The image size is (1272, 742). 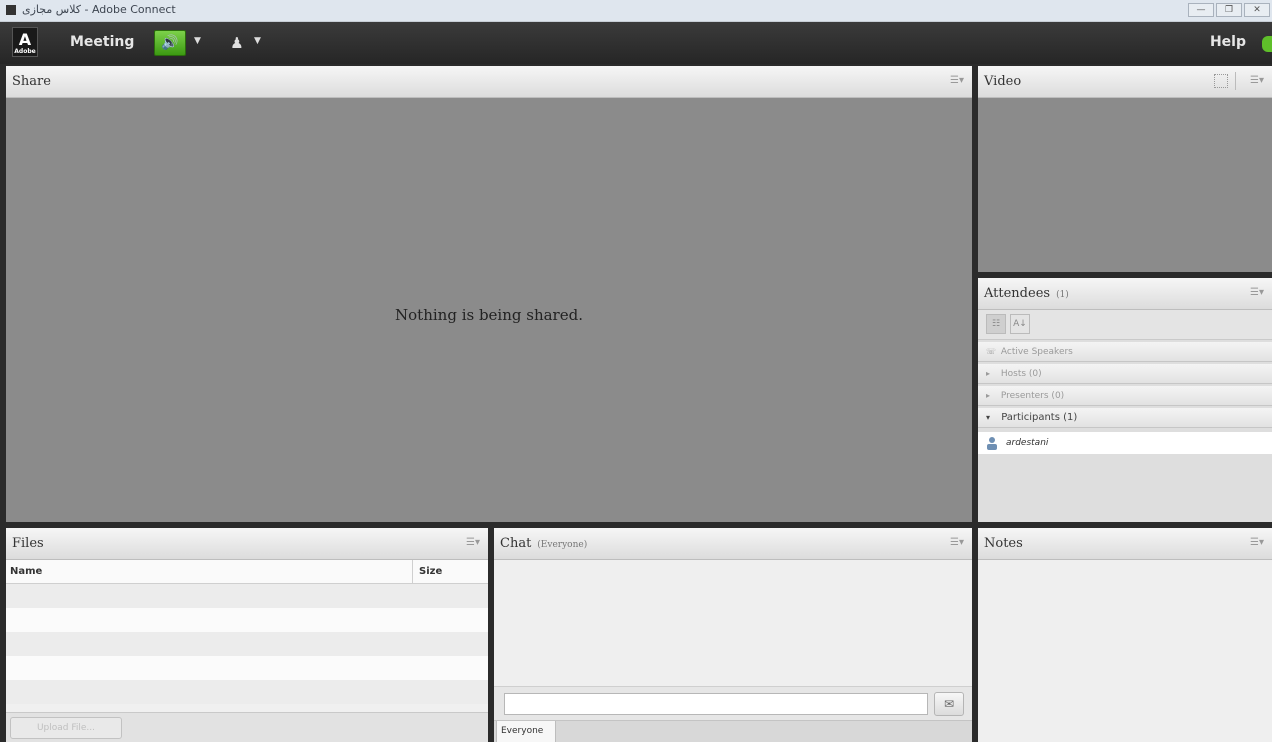 I want to click on notes-pod-menu-icon: ☰▾, so click(x=1257, y=542).